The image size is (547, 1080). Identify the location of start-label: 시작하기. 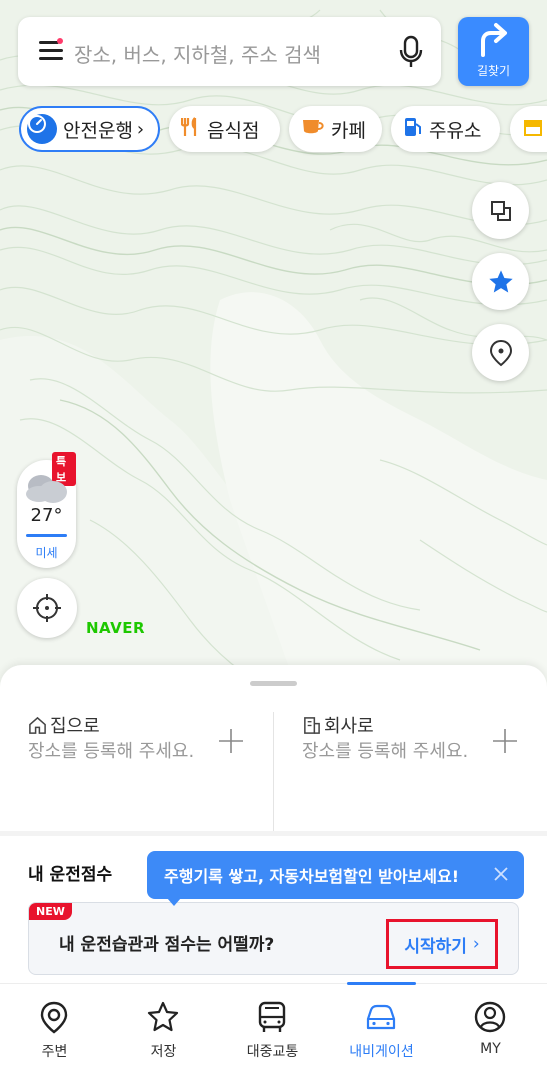
(435, 946).